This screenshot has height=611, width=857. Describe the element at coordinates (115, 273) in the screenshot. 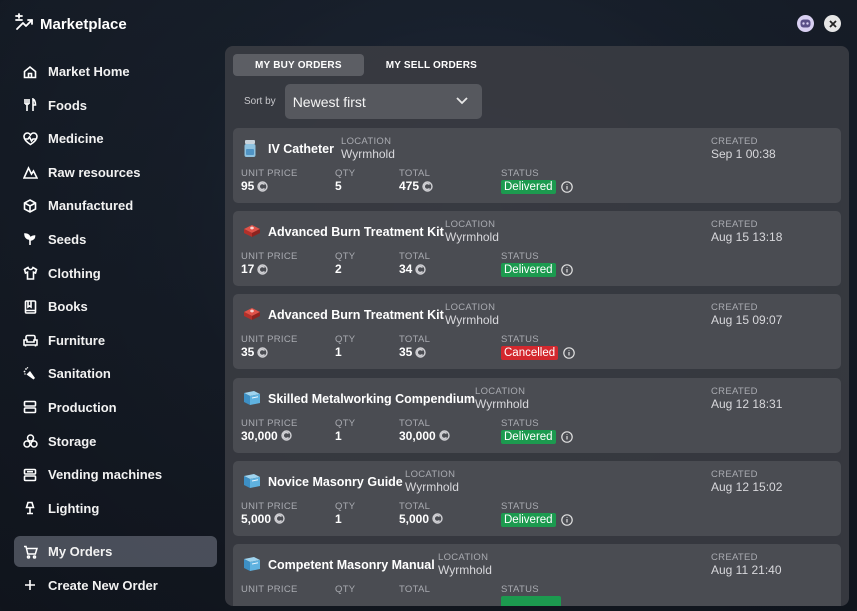

I see `sidebar-item-clothing: Clothing` at that location.